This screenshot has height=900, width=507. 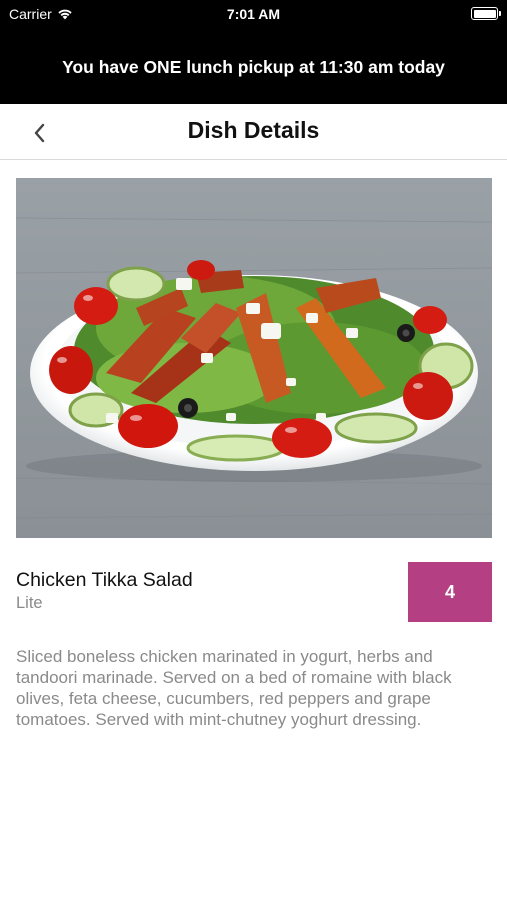 I want to click on navigation-bar: Dish Details, so click(x=253, y=132).